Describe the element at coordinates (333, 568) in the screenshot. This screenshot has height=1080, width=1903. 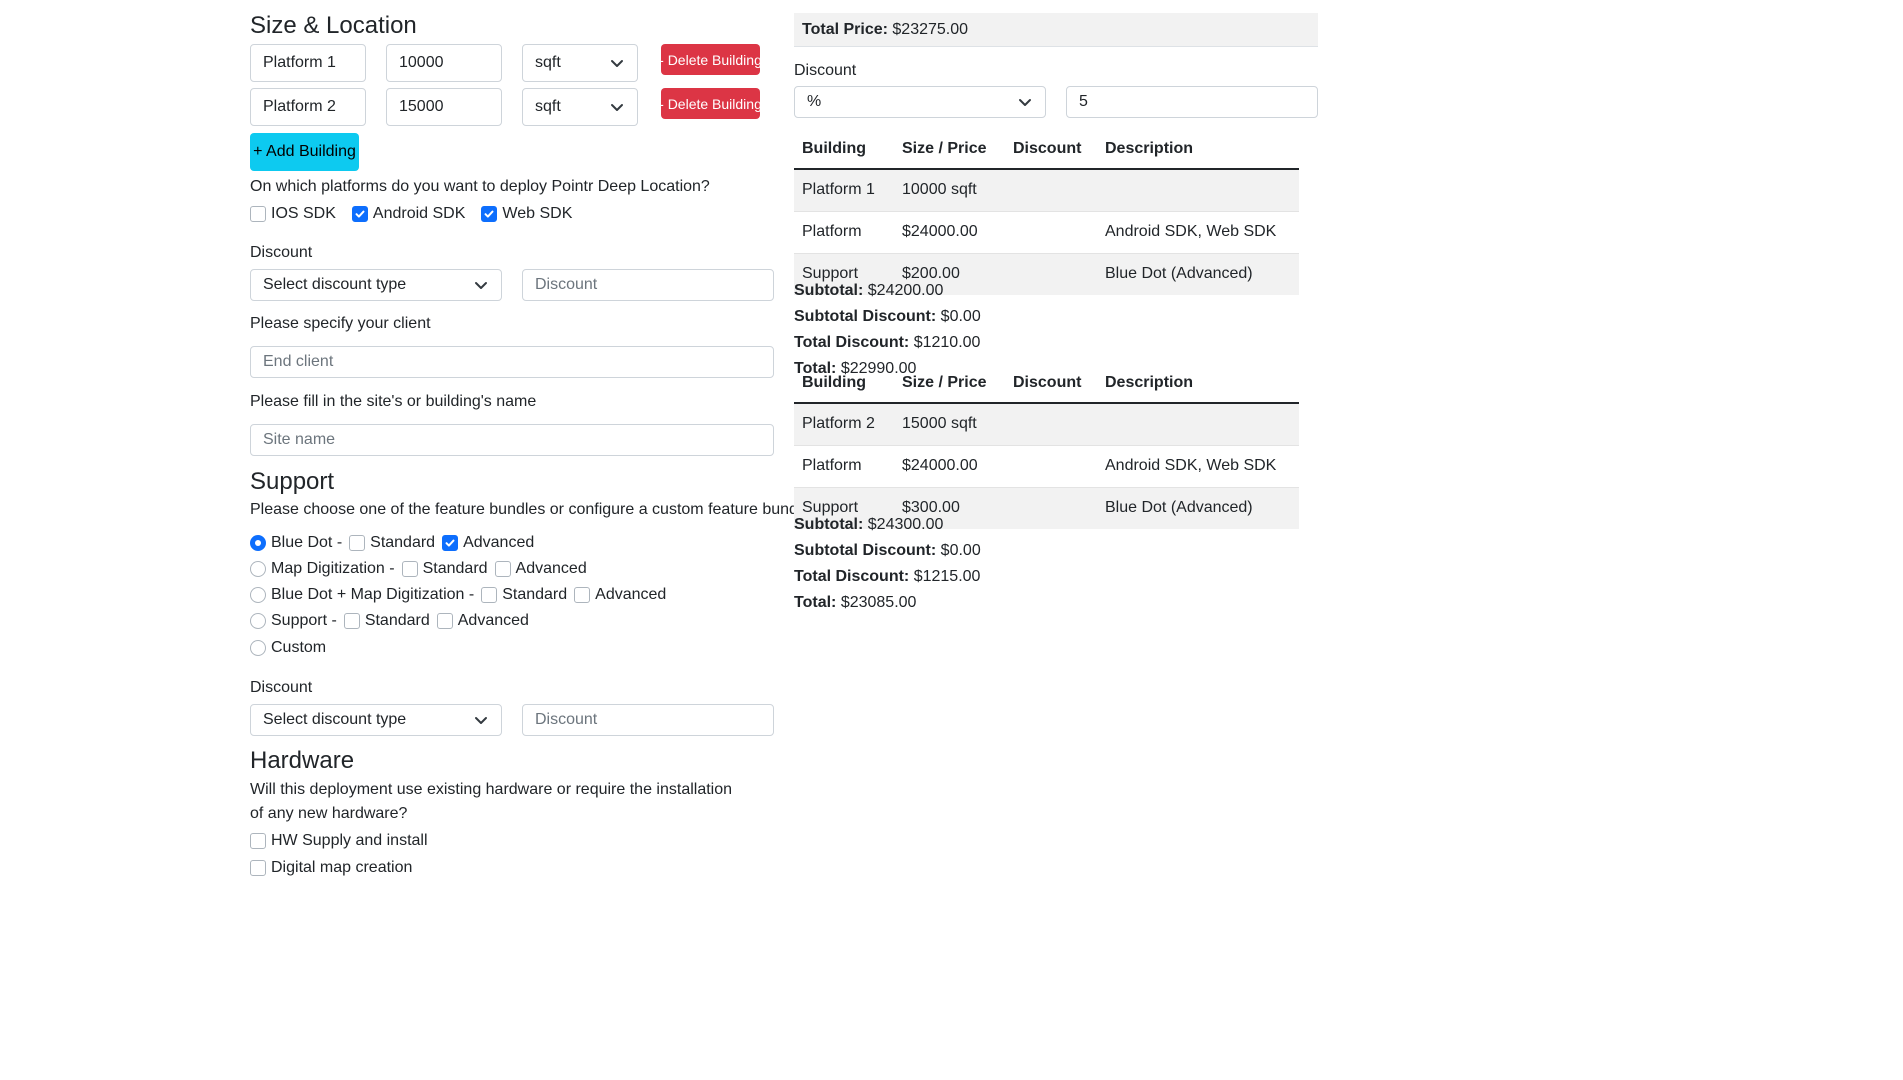
I see `bundle-label: Map Digitization -` at that location.